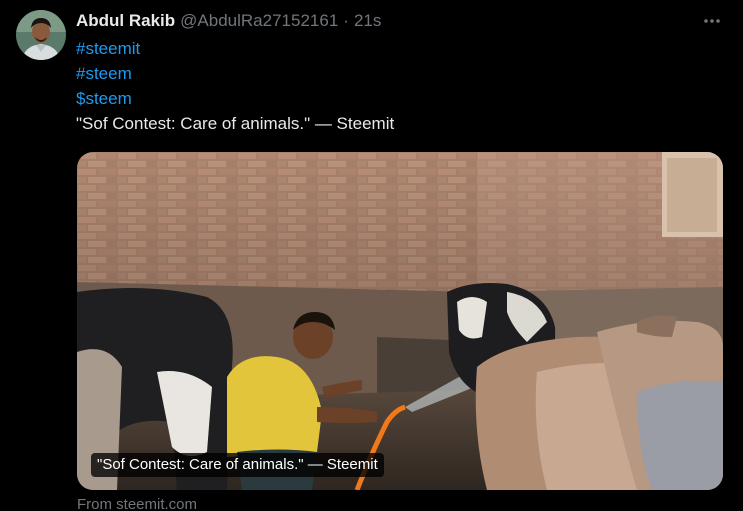 The image size is (743, 511). Describe the element at coordinates (259, 21) in the screenshot. I see `user-handle: @AbdulRa27152161` at that location.